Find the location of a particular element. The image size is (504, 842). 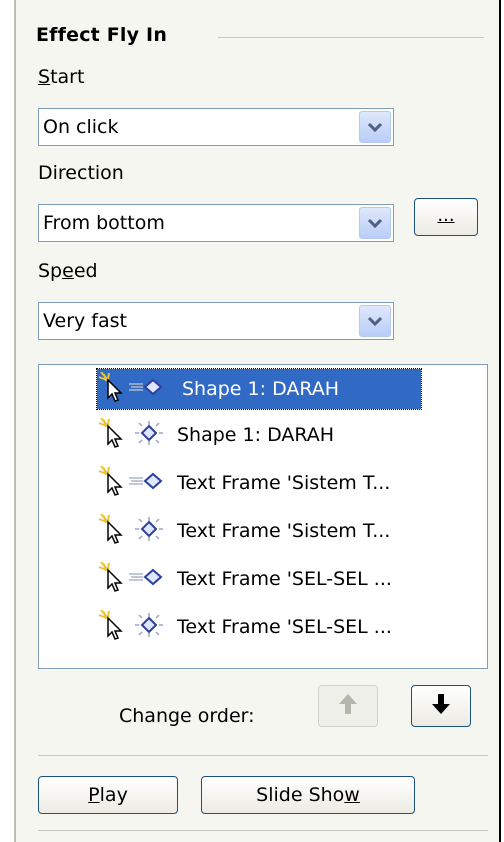

move-down-button is located at coordinates (441, 706).